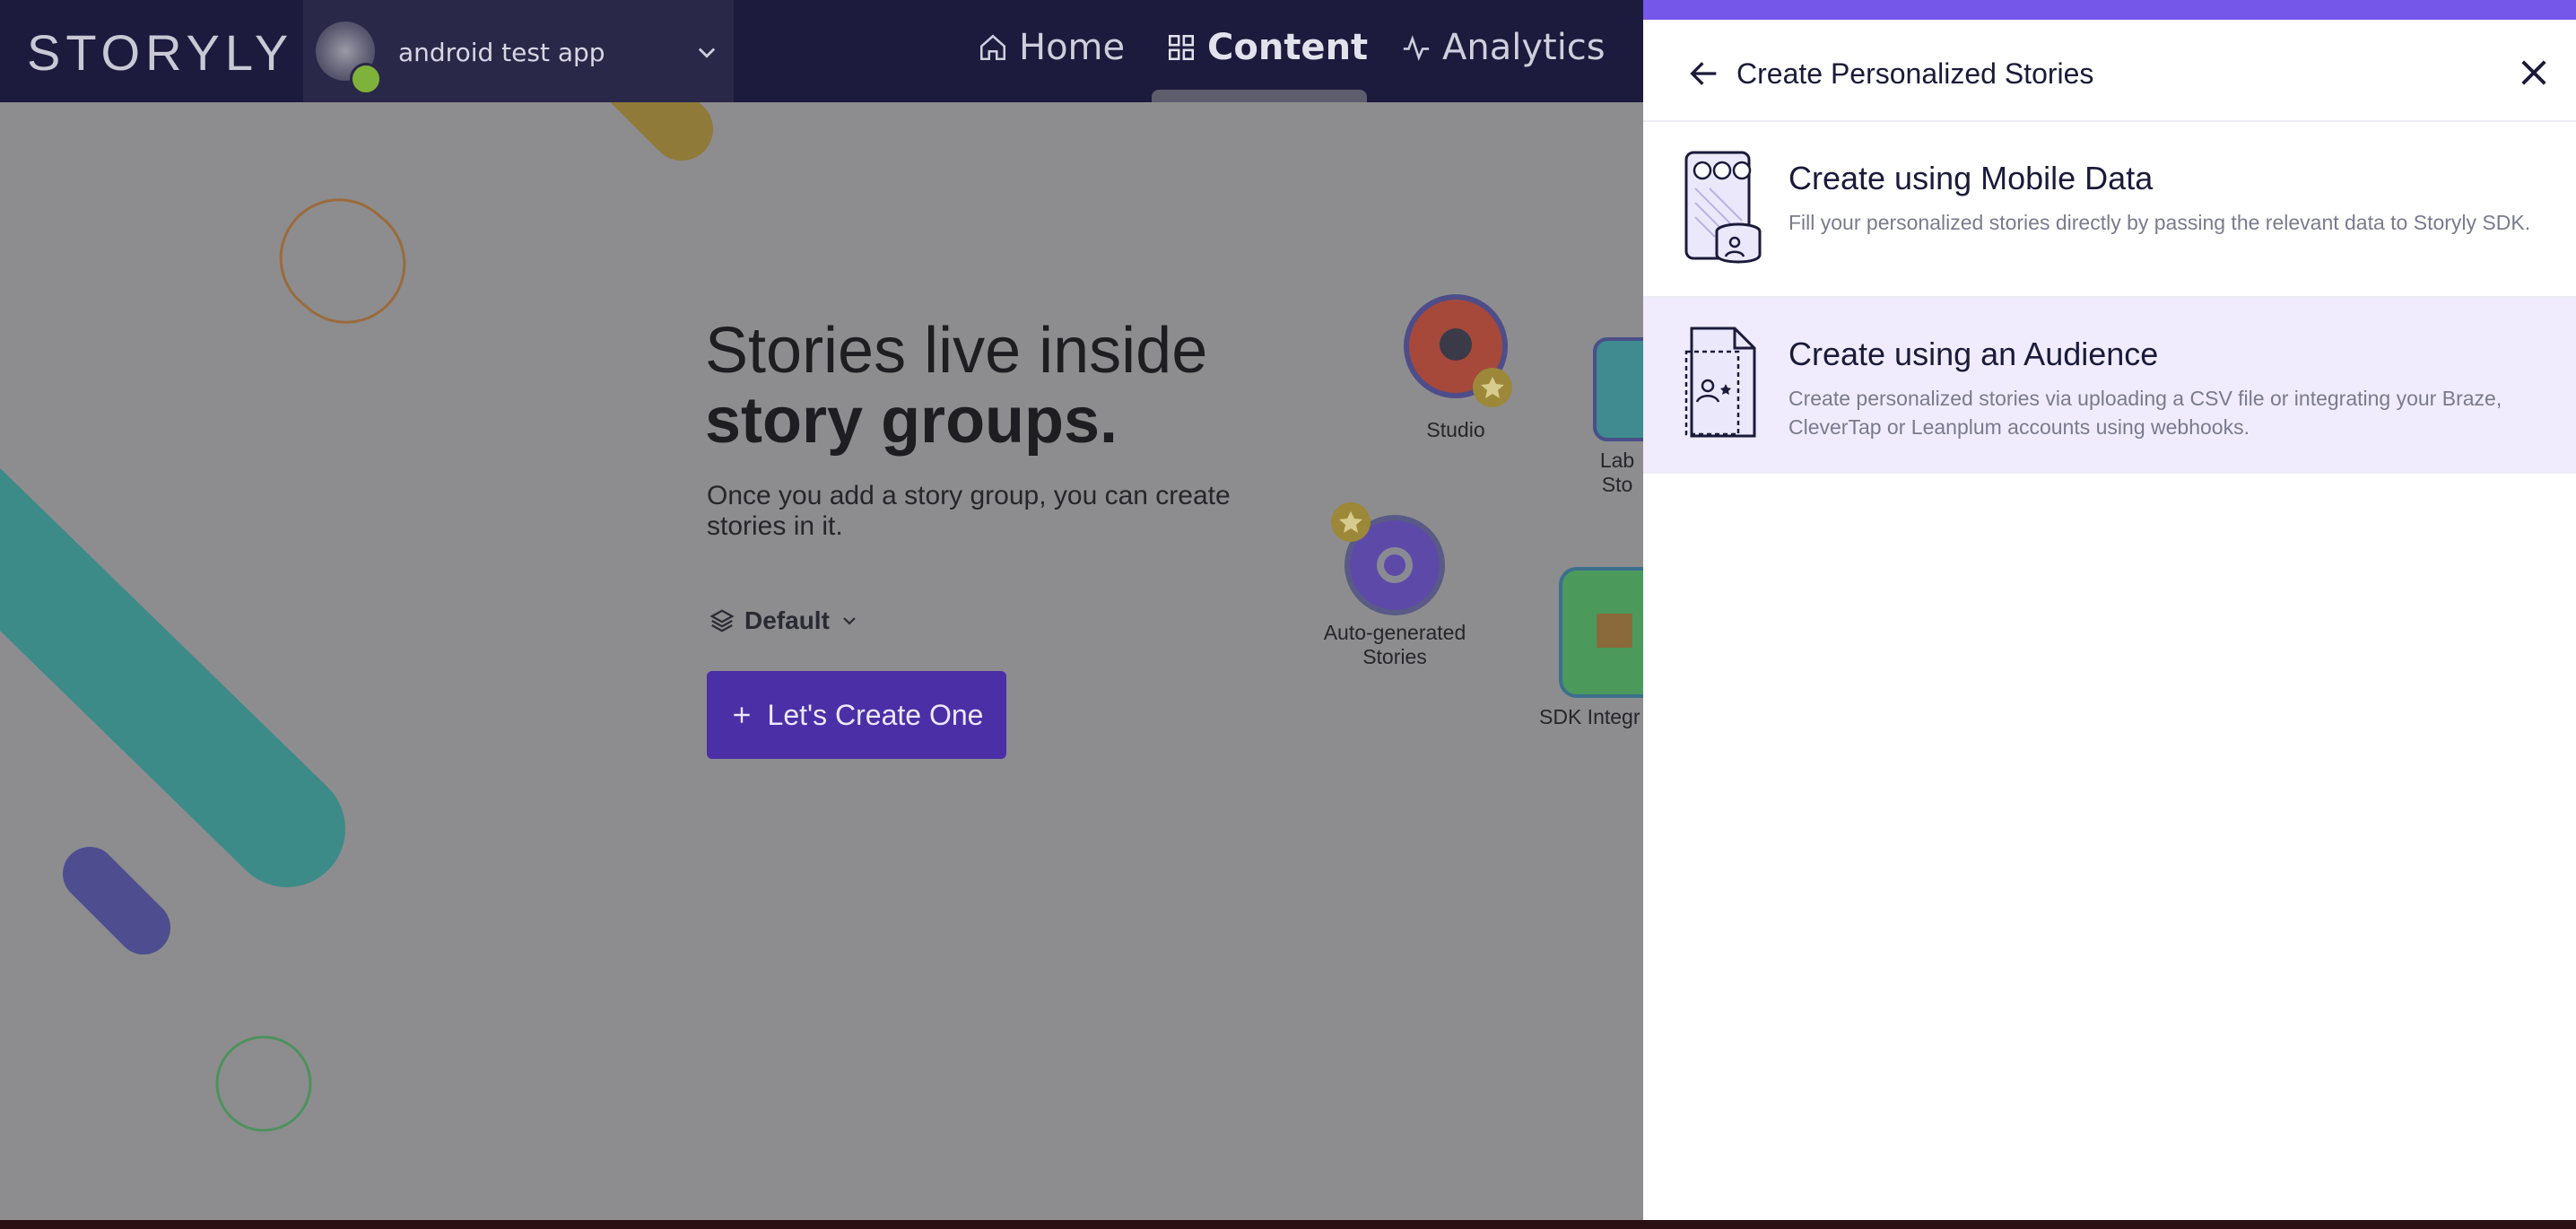 The image size is (2576, 1229). What do you see at coordinates (875, 714) in the screenshot?
I see `cta-label: Let's Create One` at bounding box center [875, 714].